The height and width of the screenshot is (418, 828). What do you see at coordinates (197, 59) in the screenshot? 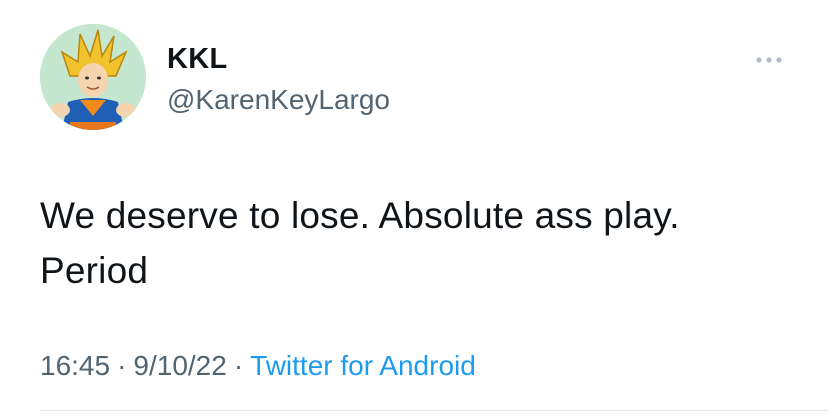
I see `display-name: KKL` at bounding box center [197, 59].